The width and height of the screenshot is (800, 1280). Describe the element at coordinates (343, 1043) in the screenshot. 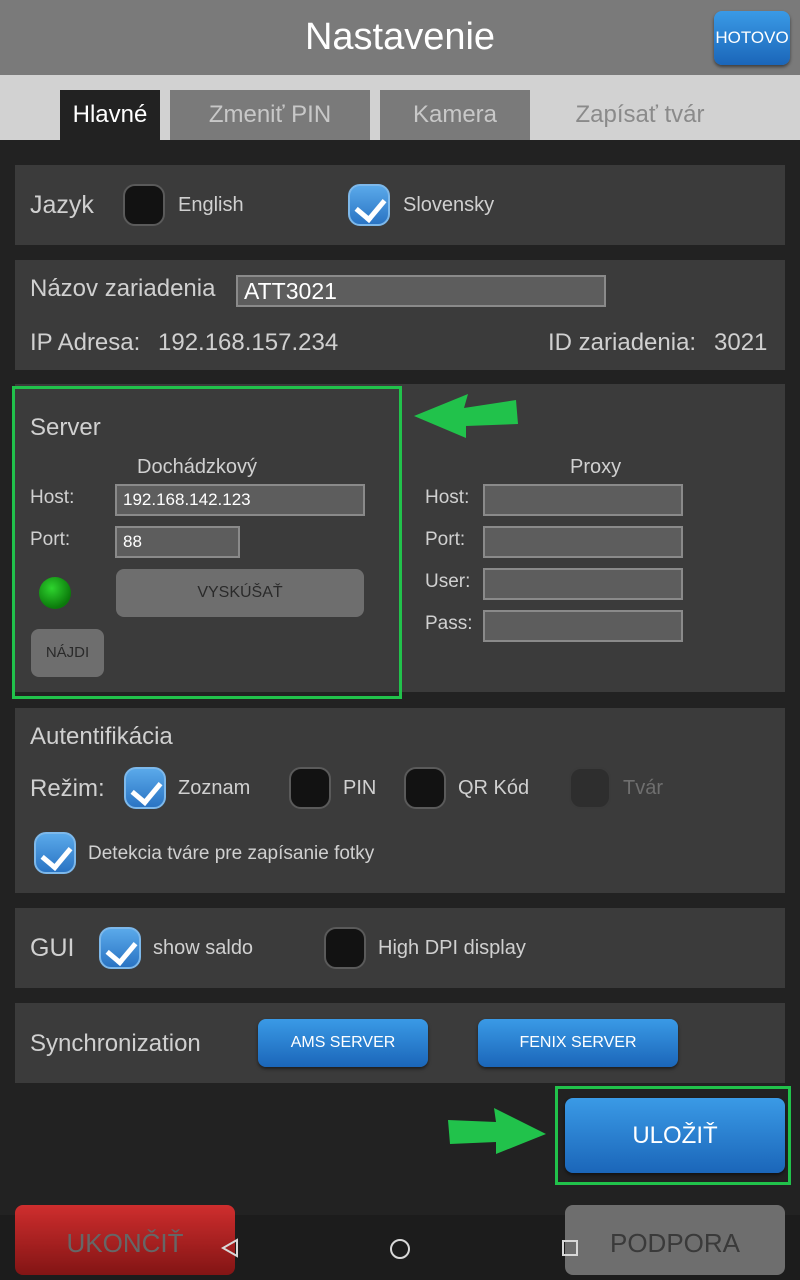

I see `ams-server-button: AMS SERVER` at that location.